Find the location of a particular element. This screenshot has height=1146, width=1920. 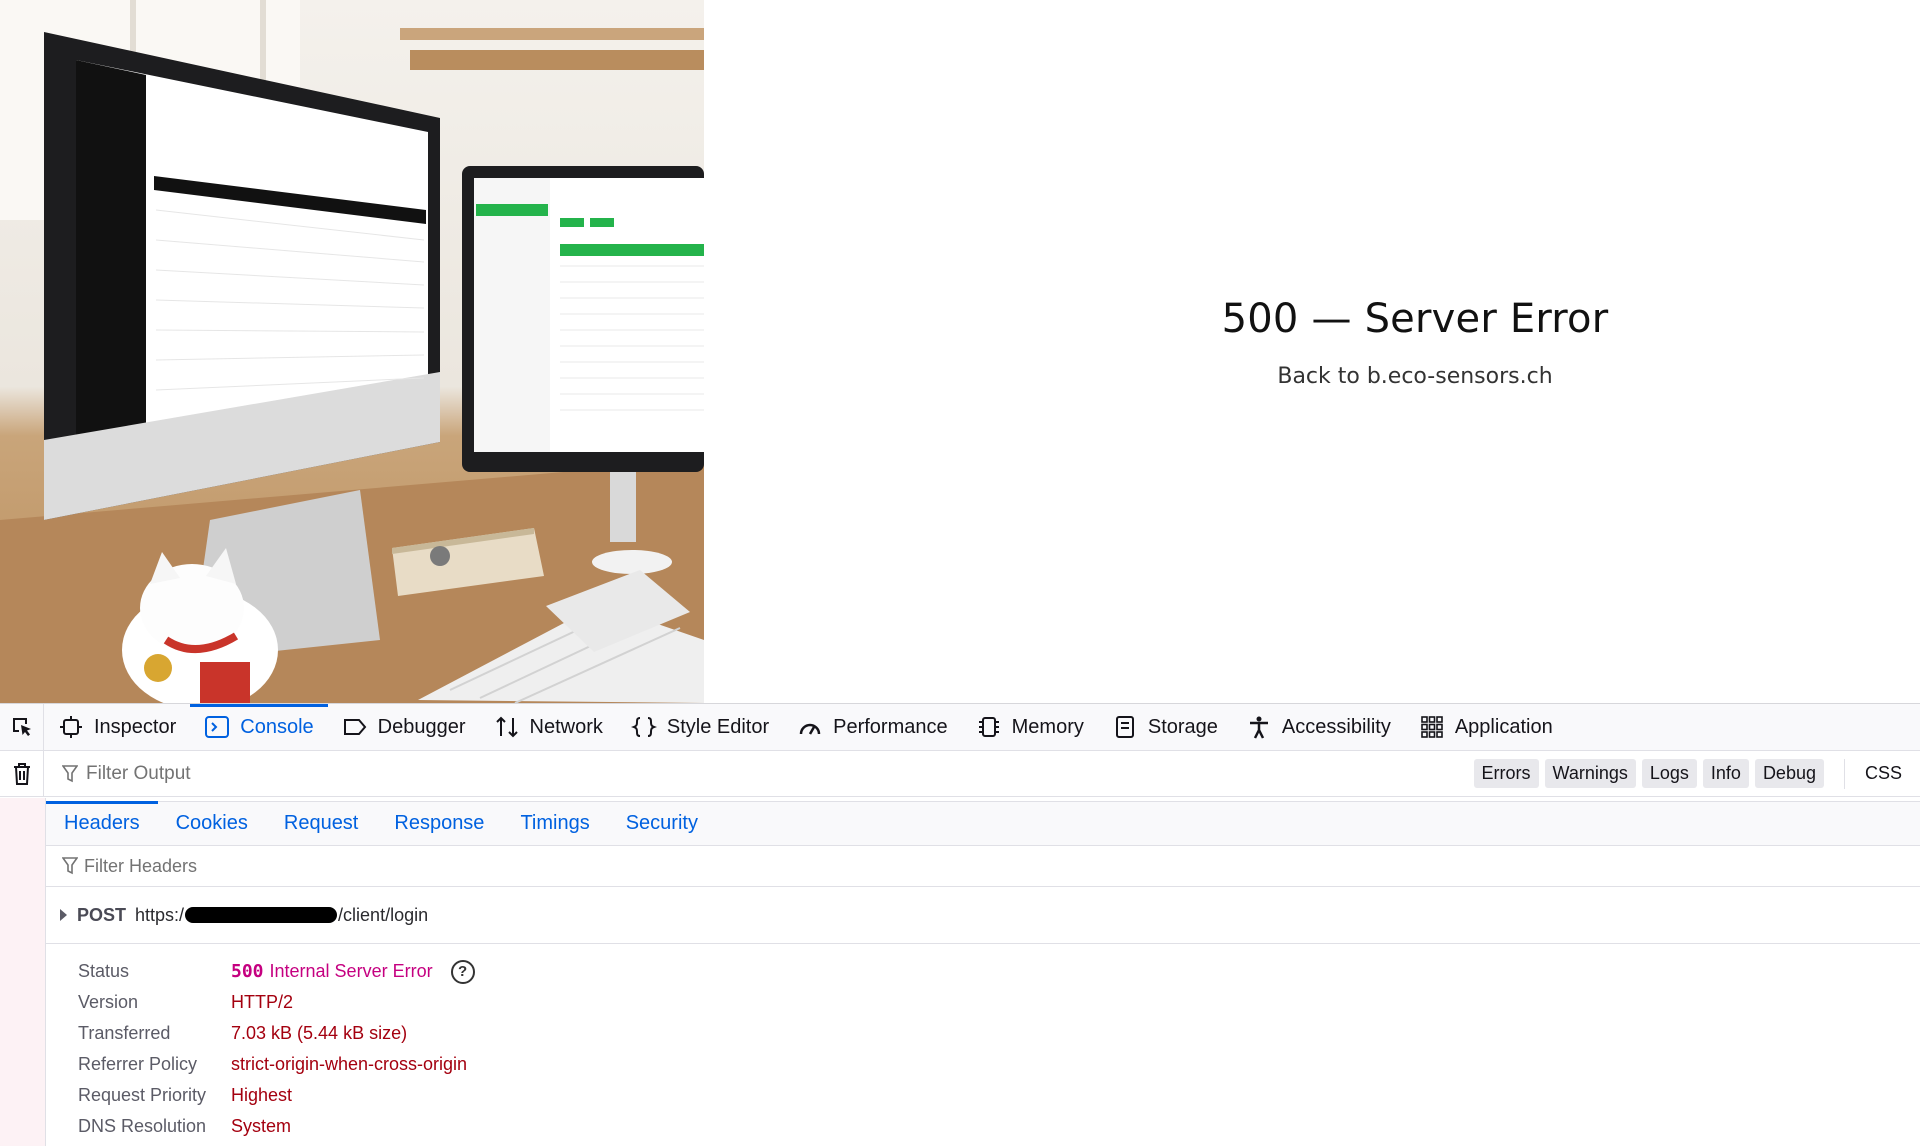

error-title: 500 — Server Error is located at coordinates (1415, 319).